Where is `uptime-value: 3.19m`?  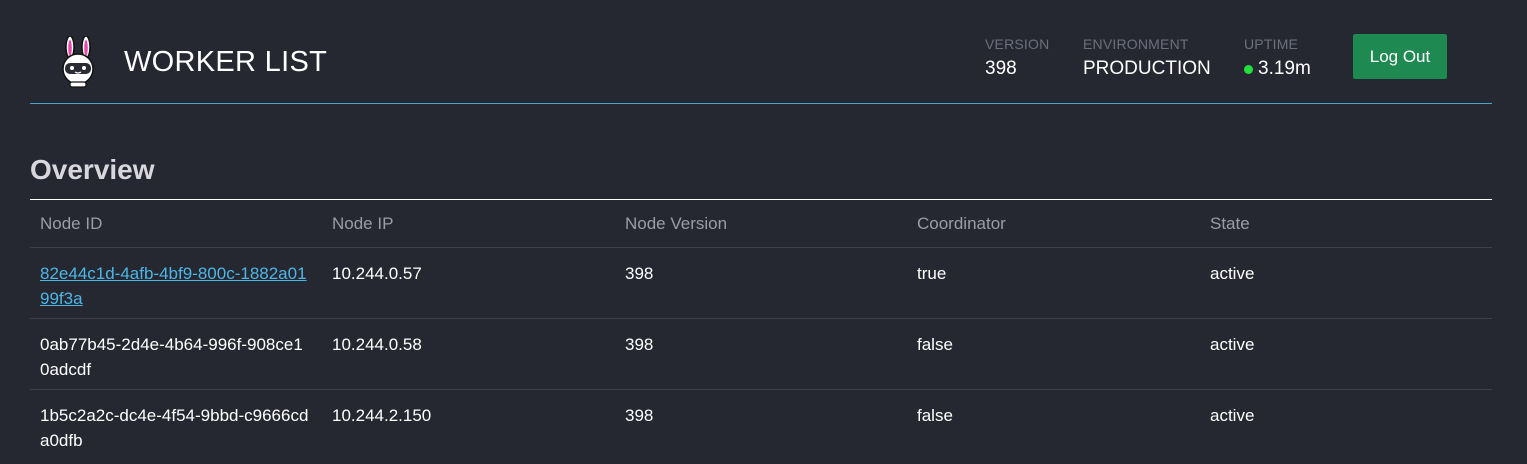 uptime-value: 3.19m is located at coordinates (1277, 69).